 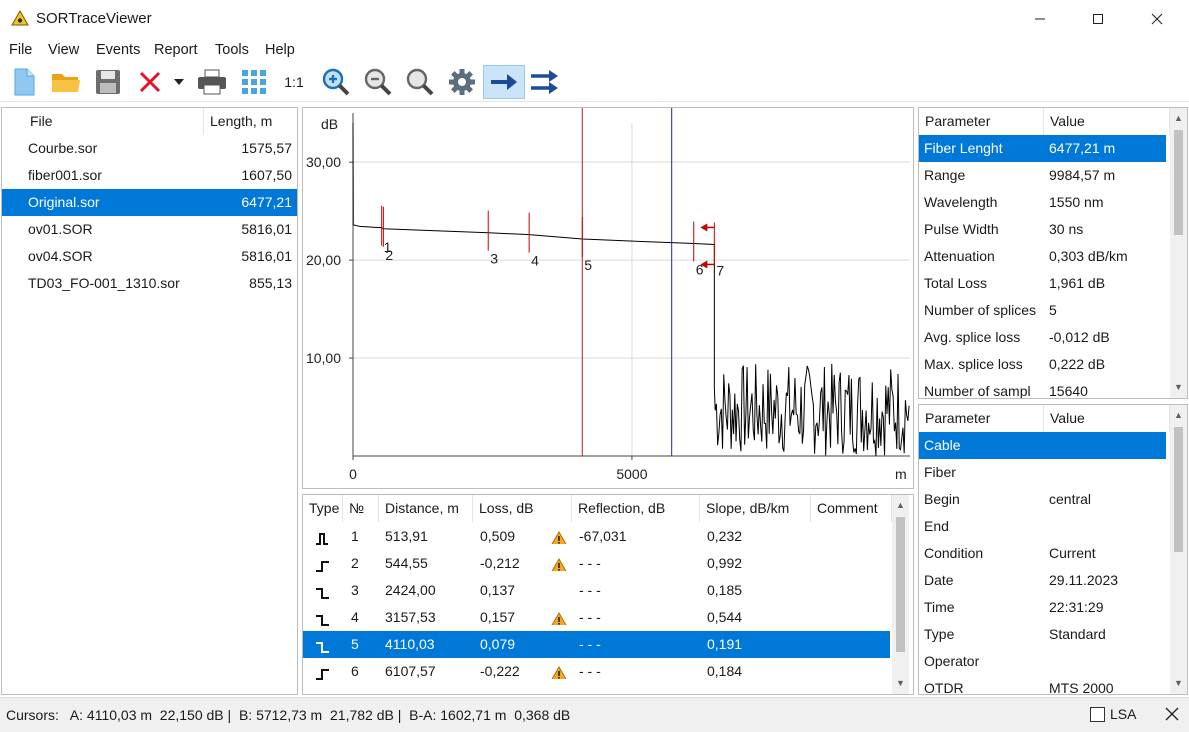 What do you see at coordinates (1070, 499) in the screenshot?
I see `parameter-value: central` at bounding box center [1070, 499].